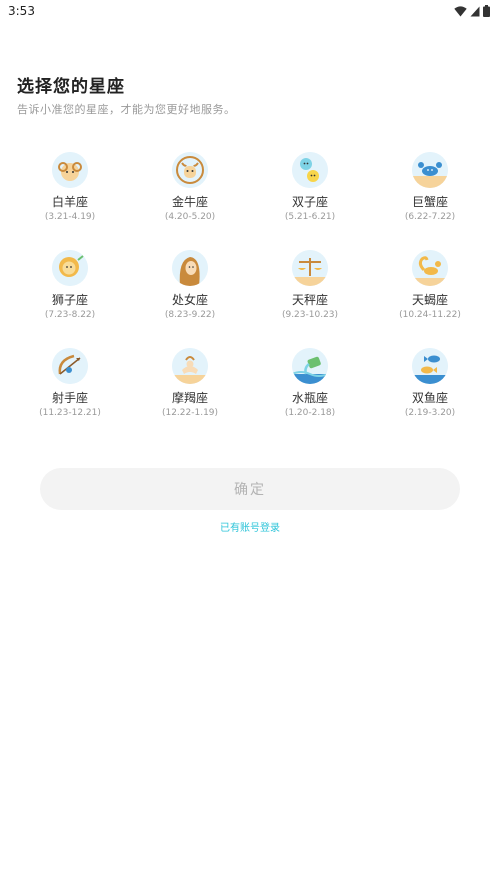 Image resolution: width=500 pixels, height=889 pixels. I want to click on zodiac-name: 天秤座, so click(309, 300).